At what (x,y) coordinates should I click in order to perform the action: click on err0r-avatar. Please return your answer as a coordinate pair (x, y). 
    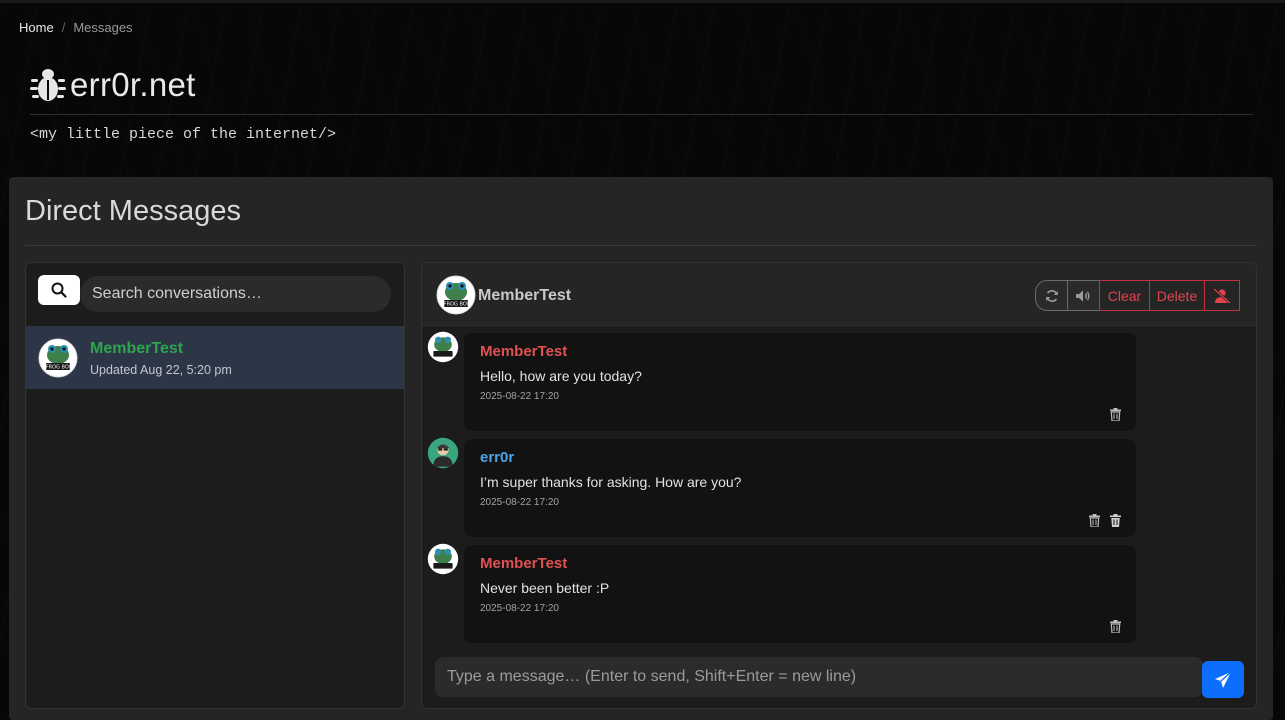
    Looking at the image, I should click on (443, 453).